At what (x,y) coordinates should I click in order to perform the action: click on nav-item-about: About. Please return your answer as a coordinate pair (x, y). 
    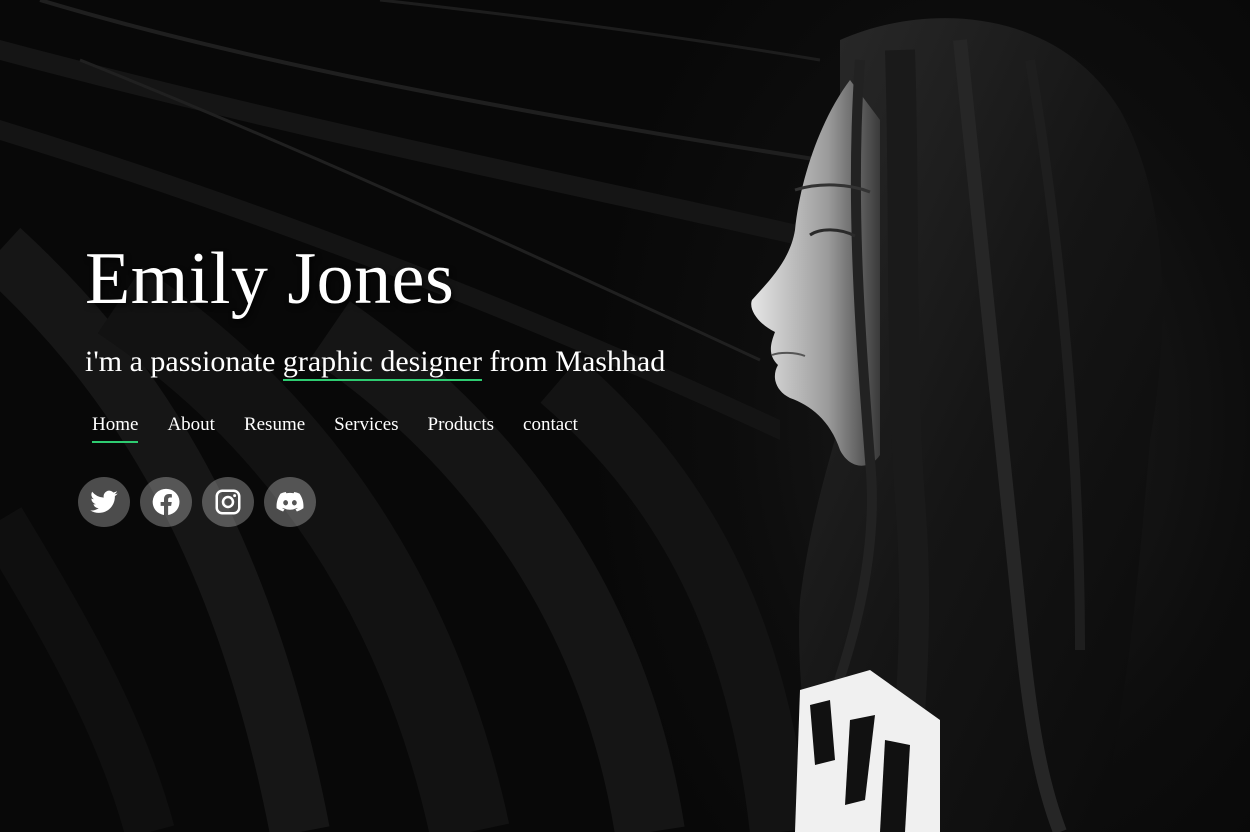
    Looking at the image, I should click on (191, 428).